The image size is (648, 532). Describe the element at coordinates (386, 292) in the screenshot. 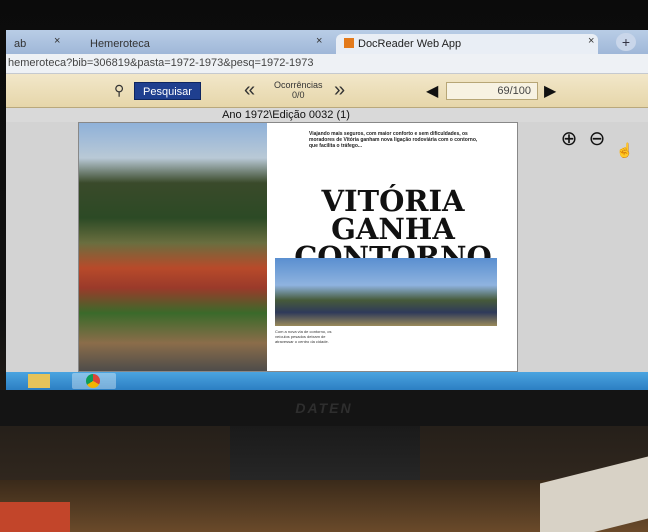

I see `road-photo` at that location.